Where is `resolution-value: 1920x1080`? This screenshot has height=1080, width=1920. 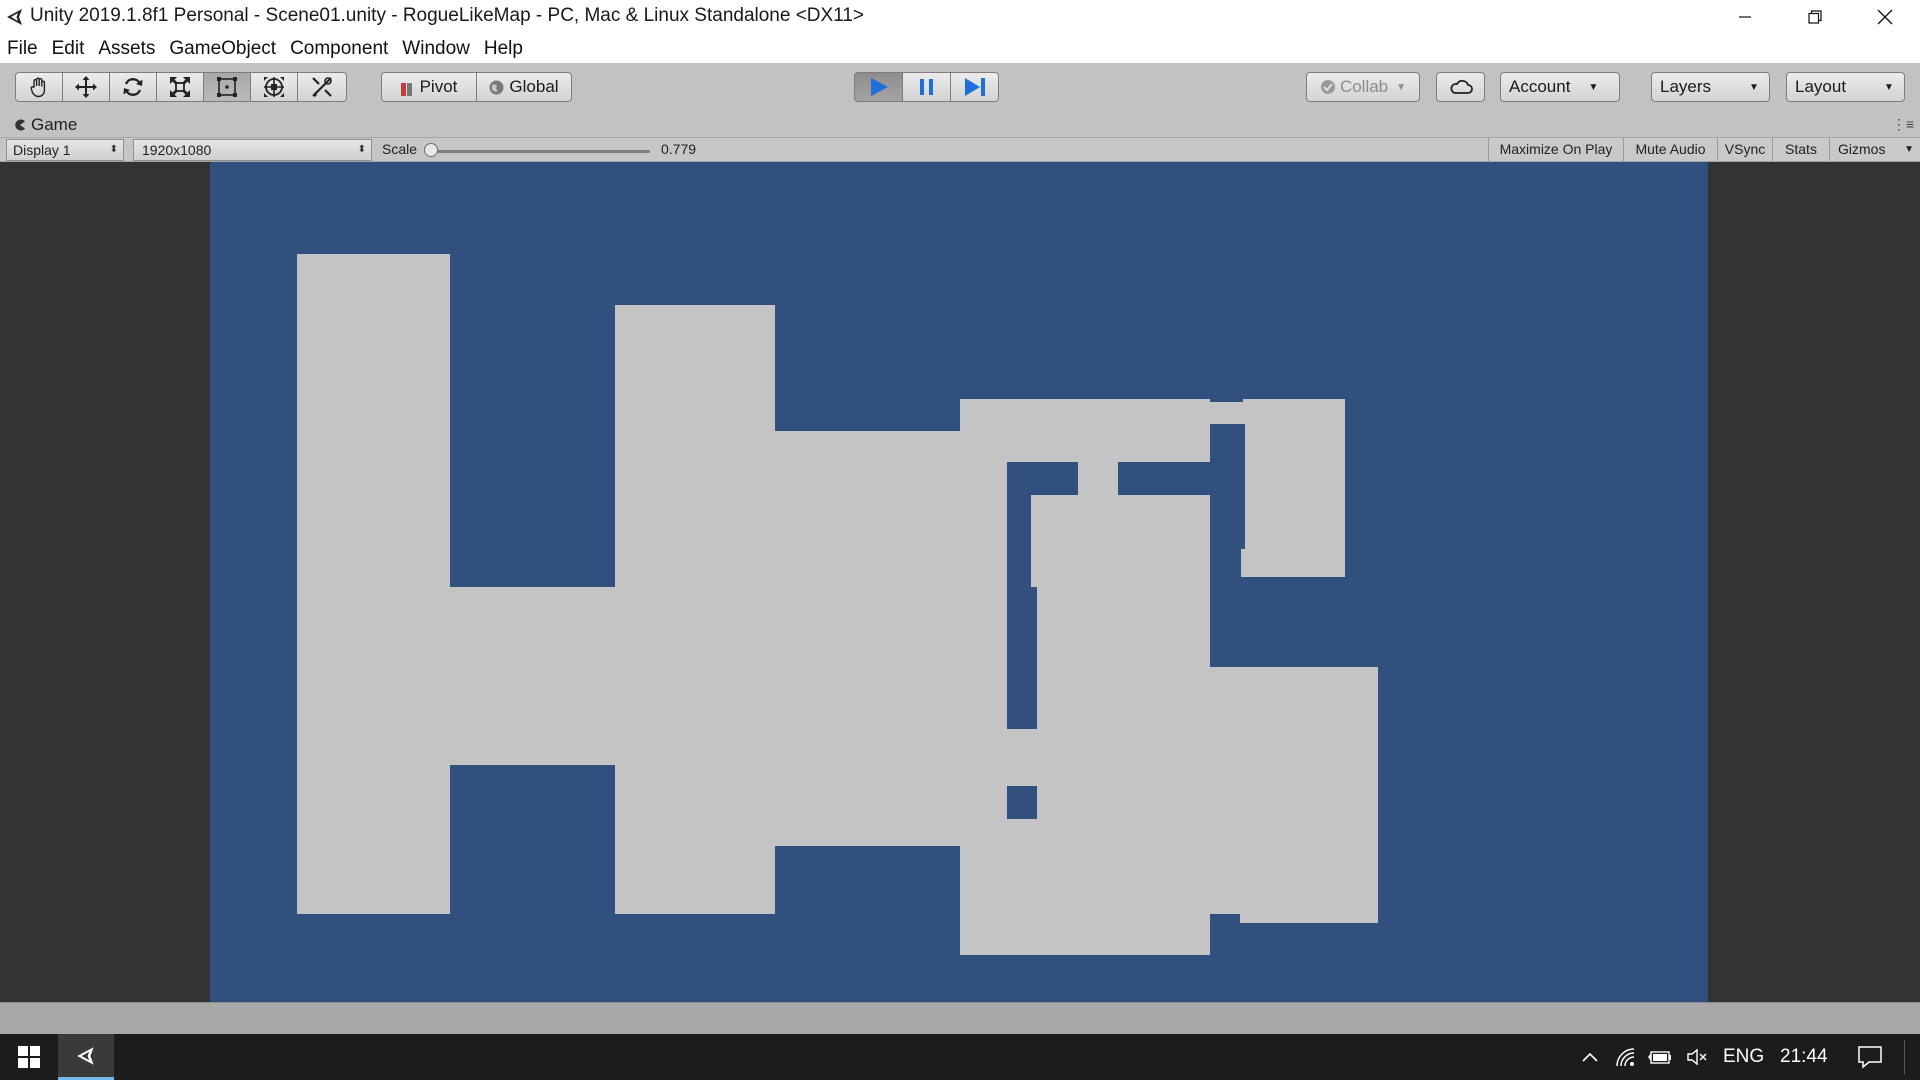
resolution-value: 1920x1080 is located at coordinates (177, 150).